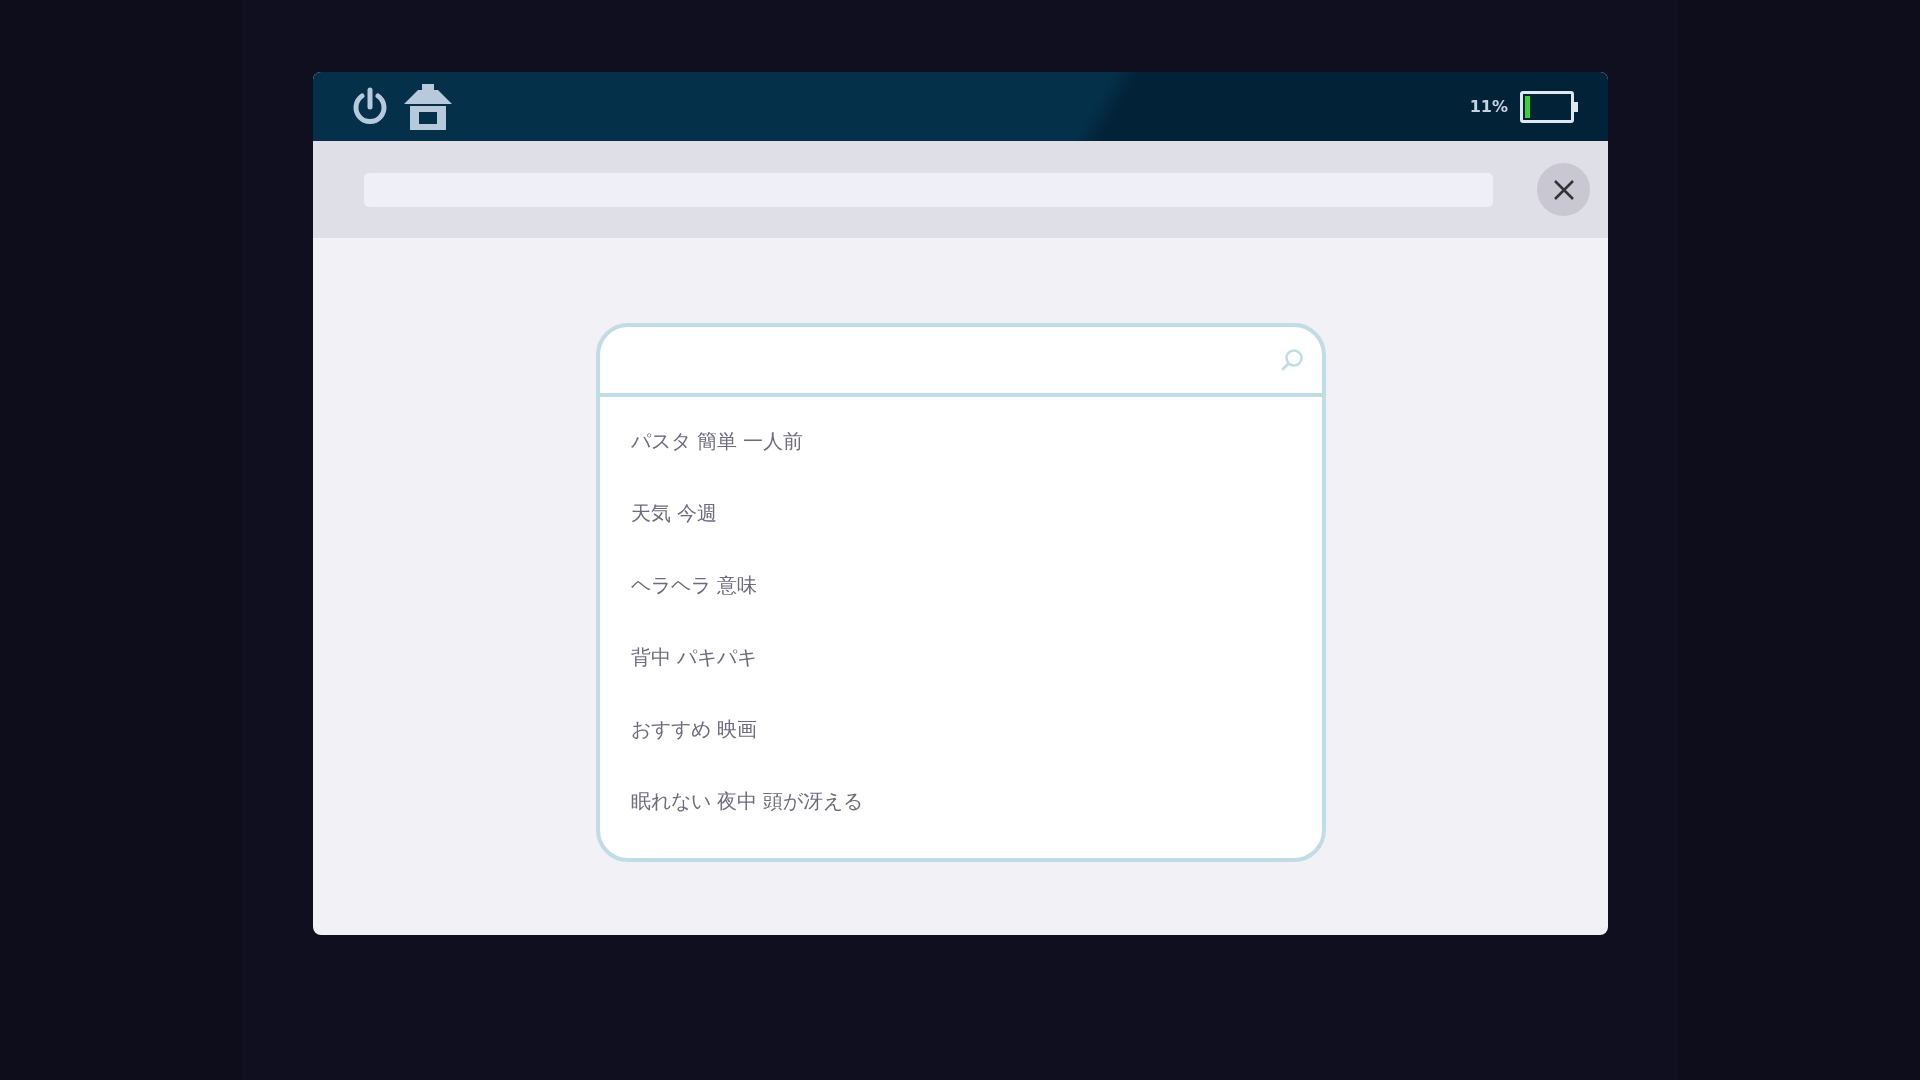 Image resolution: width=1920 pixels, height=1080 pixels. Describe the element at coordinates (717, 441) in the screenshot. I see `suggestion-item: パスタ 簡単 一人前` at that location.